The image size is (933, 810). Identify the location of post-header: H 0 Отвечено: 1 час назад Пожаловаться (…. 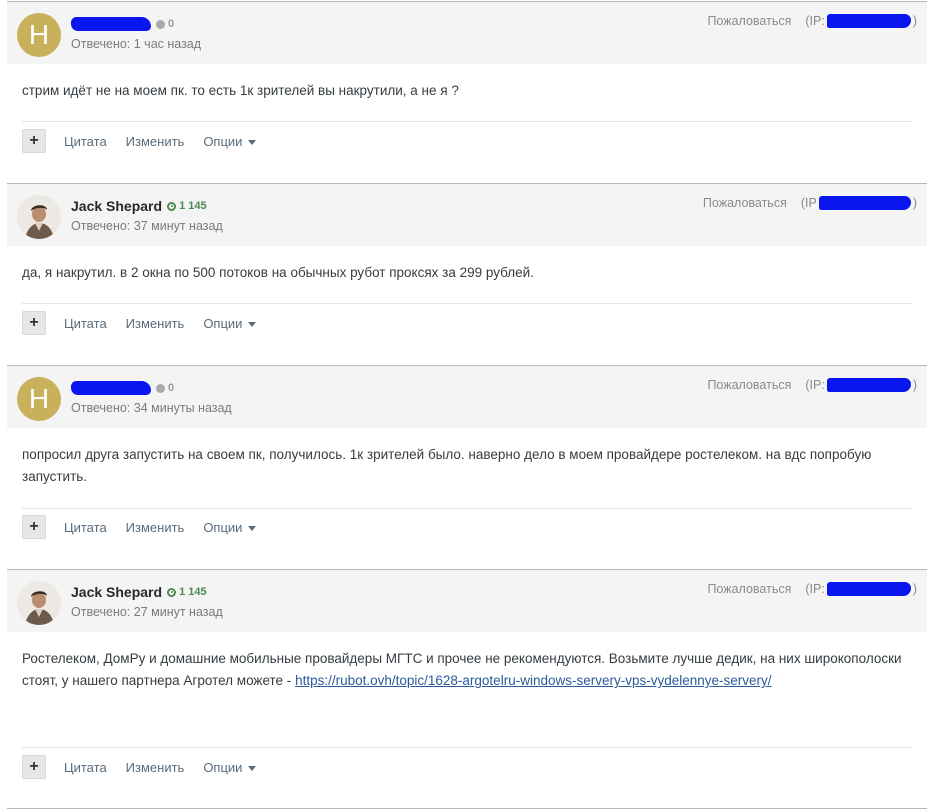
(467, 33).